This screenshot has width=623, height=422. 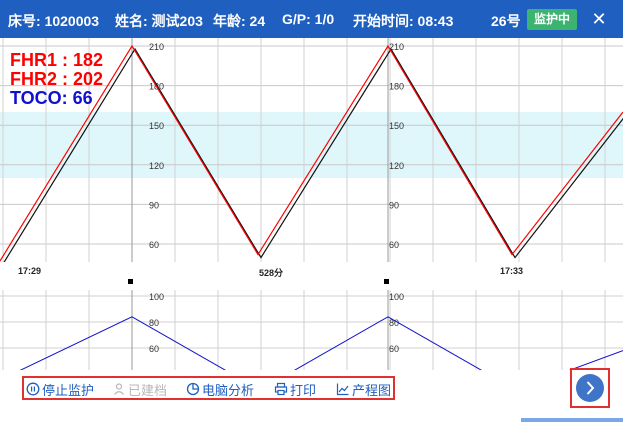 What do you see at coordinates (599, 19) in the screenshot?
I see `close-icon: ✕` at bounding box center [599, 19].